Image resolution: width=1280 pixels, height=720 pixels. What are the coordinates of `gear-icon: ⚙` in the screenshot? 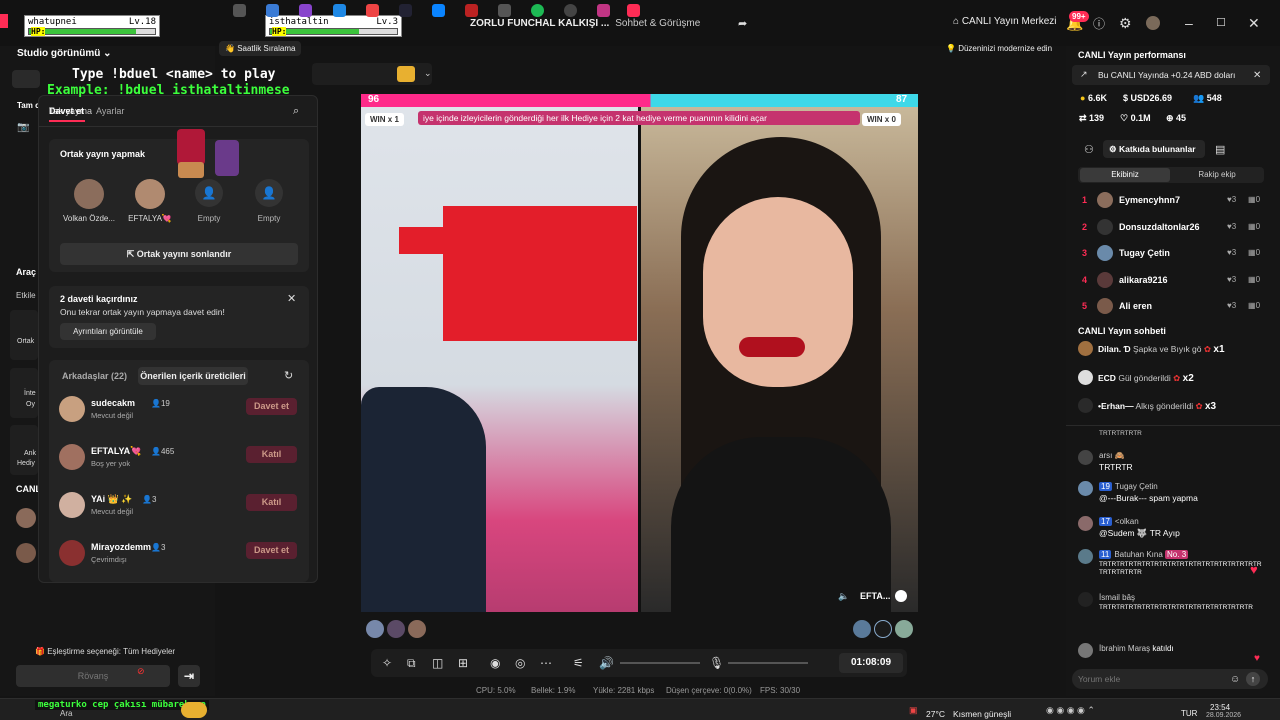 It's located at (1125, 23).